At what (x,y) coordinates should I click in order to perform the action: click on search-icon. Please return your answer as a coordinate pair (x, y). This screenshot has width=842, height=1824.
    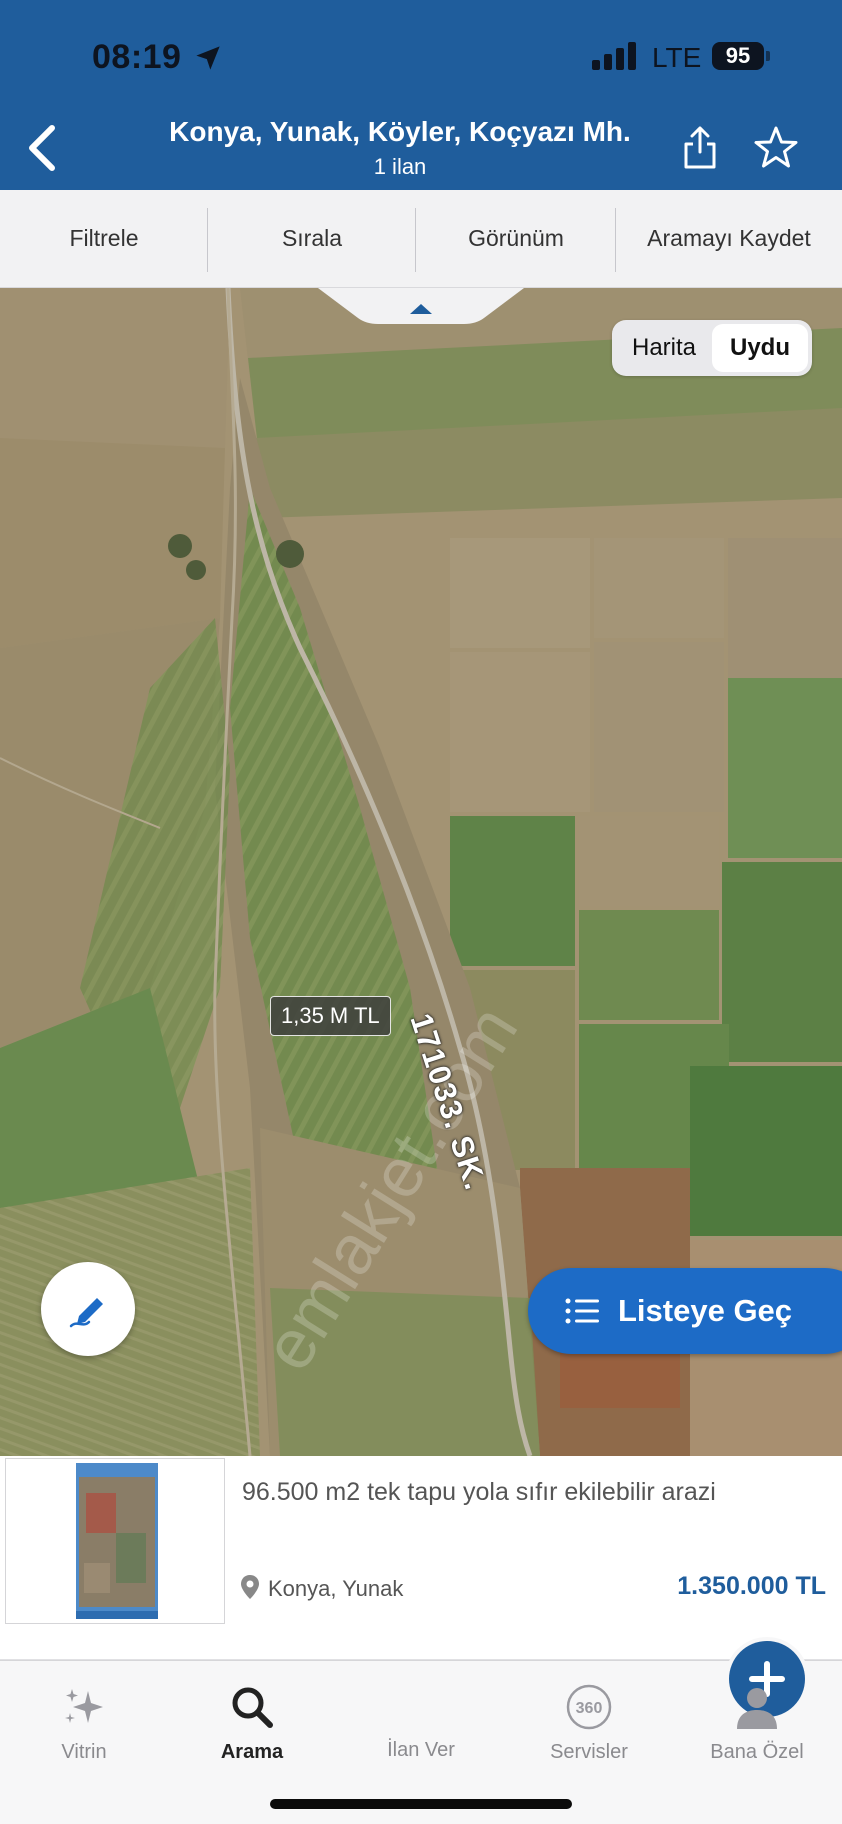
    Looking at the image, I should click on (252, 1707).